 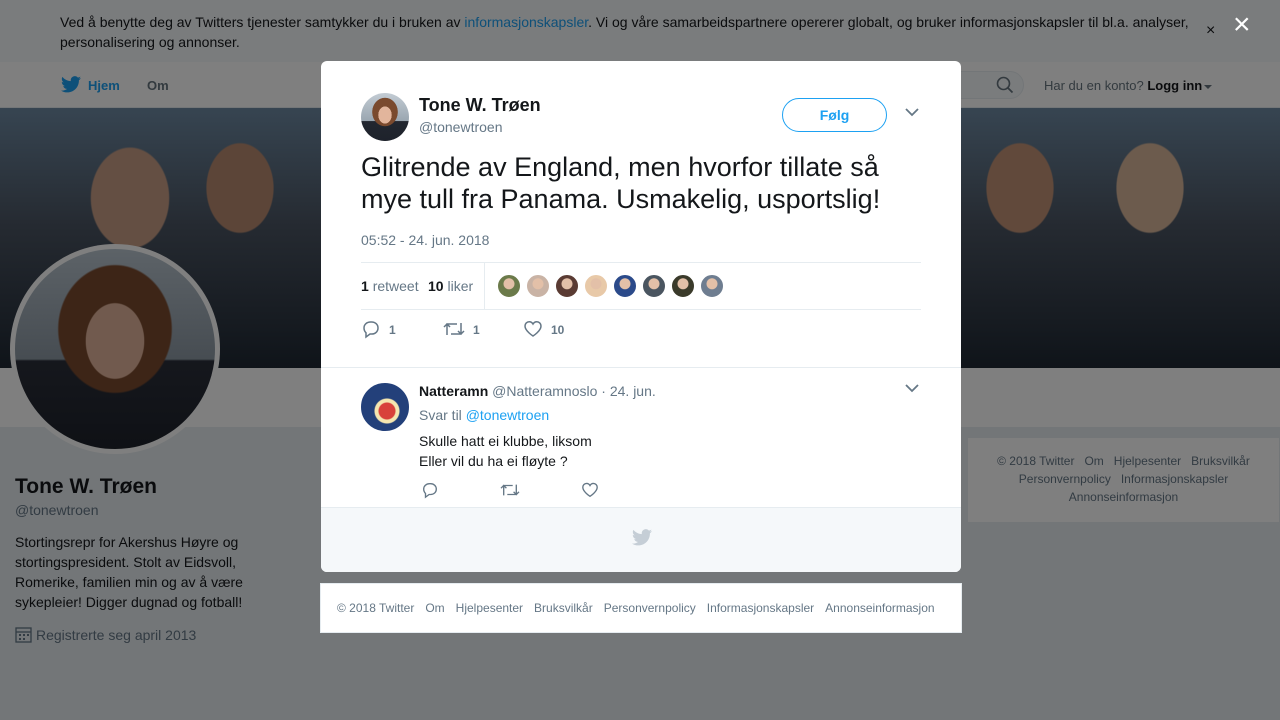 I want to click on reply-count: 1, so click(x=392, y=330).